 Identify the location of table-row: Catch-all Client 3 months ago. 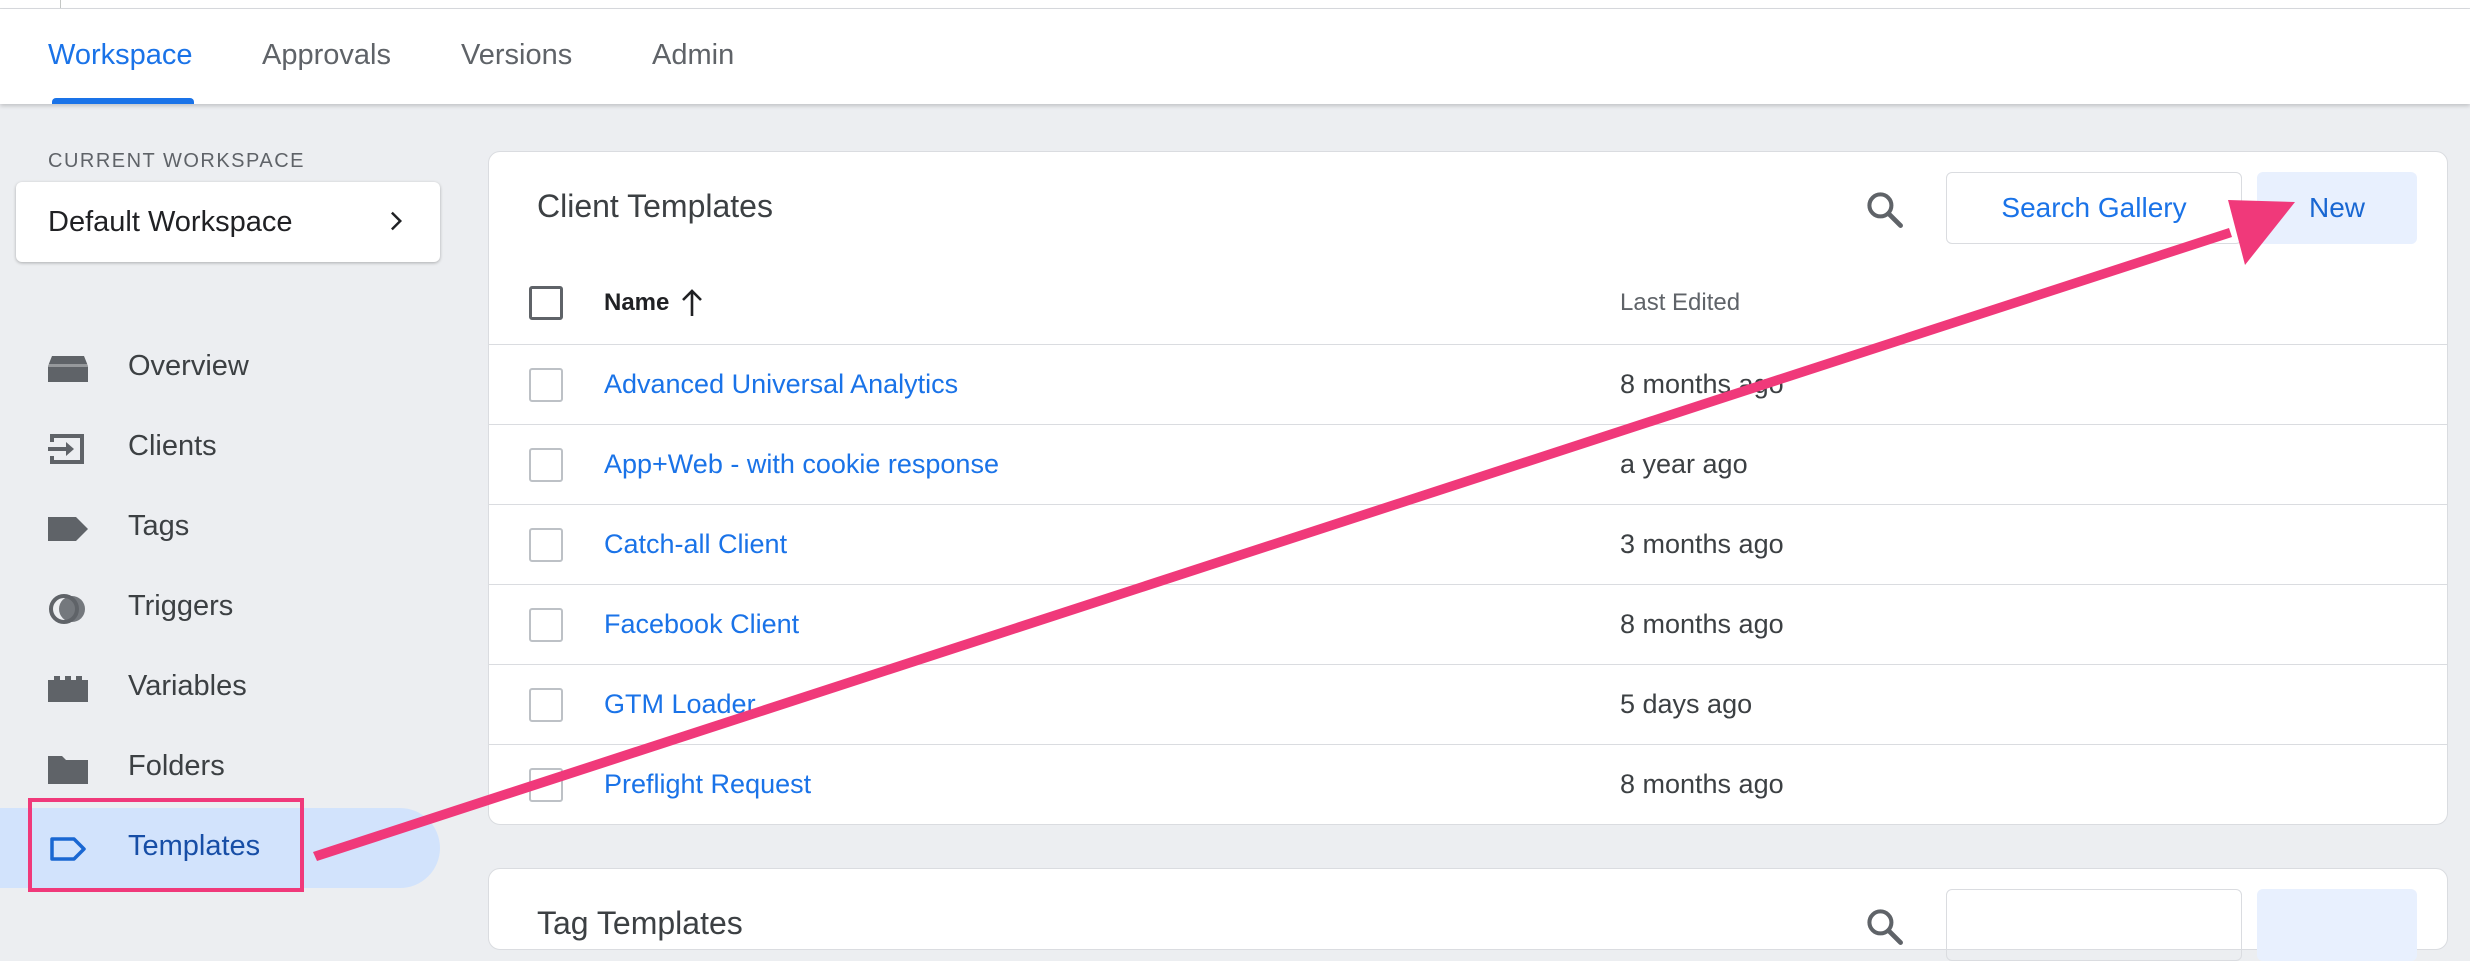
(1468, 544).